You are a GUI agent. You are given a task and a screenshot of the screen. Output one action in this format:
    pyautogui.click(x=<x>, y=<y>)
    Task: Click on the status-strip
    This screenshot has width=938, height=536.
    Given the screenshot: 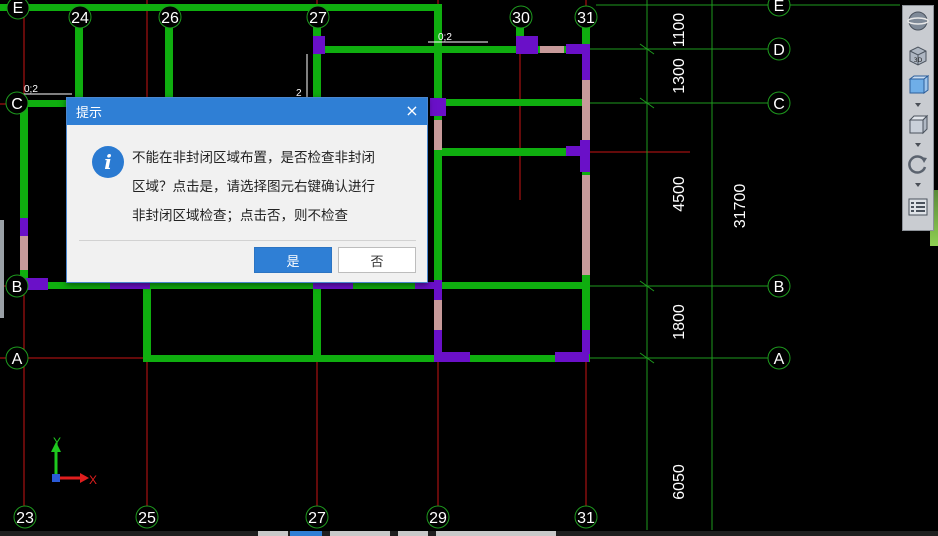 What is the action you would take?
    pyautogui.click(x=469, y=533)
    